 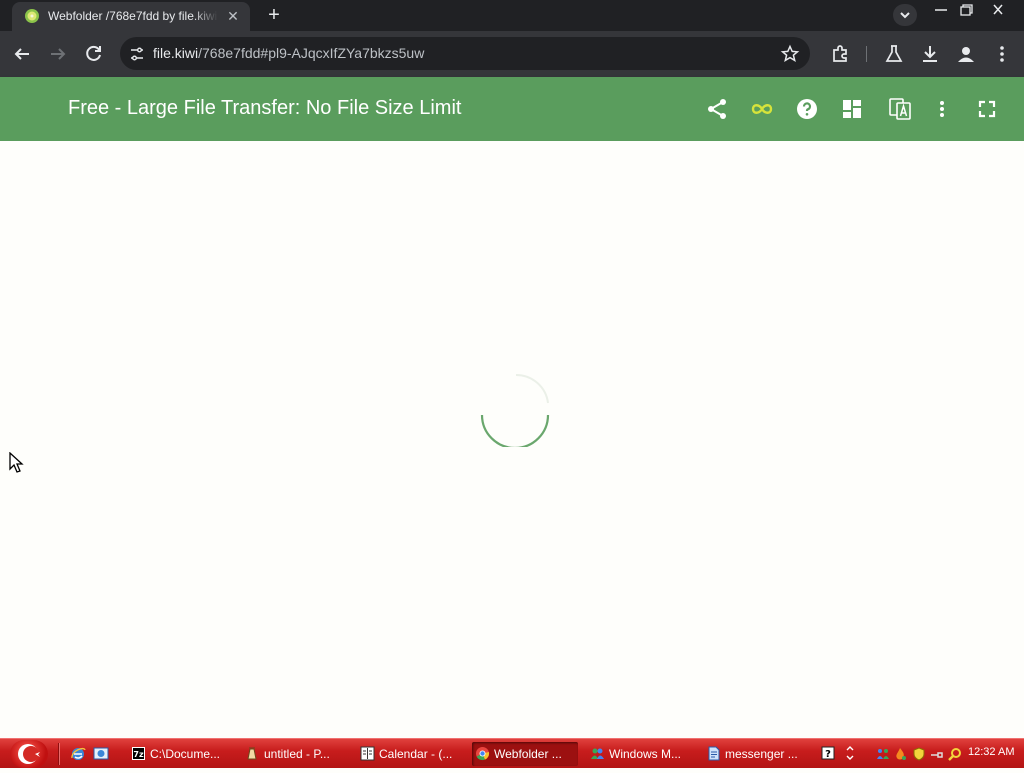 I want to click on download-icon, so click(x=930, y=54).